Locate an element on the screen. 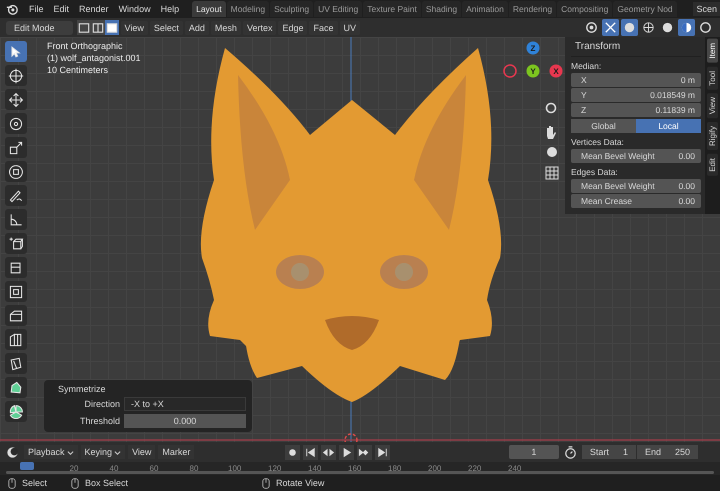  current-frame-field: 1 is located at coordinates (533, 452).